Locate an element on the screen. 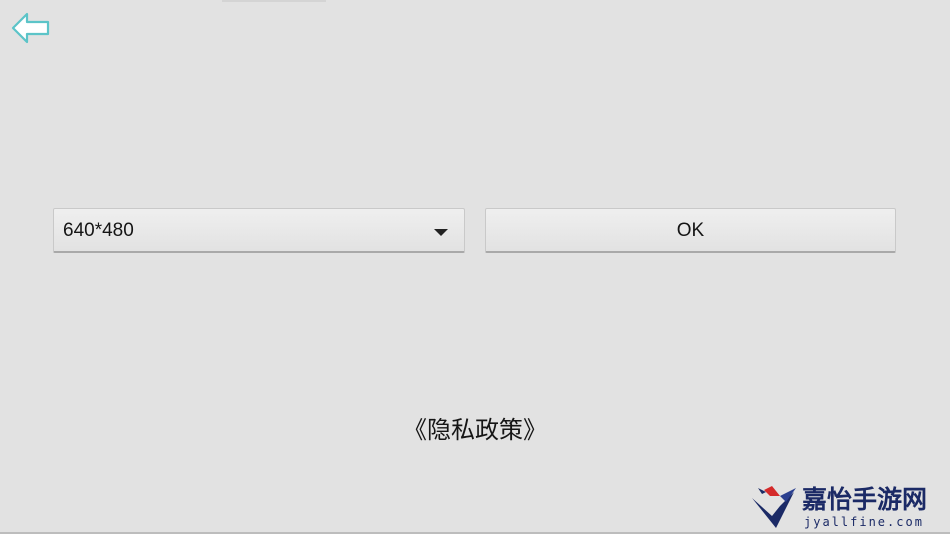  watermark-name: 嘉怡手游网 is located at coordinates (865, 499).